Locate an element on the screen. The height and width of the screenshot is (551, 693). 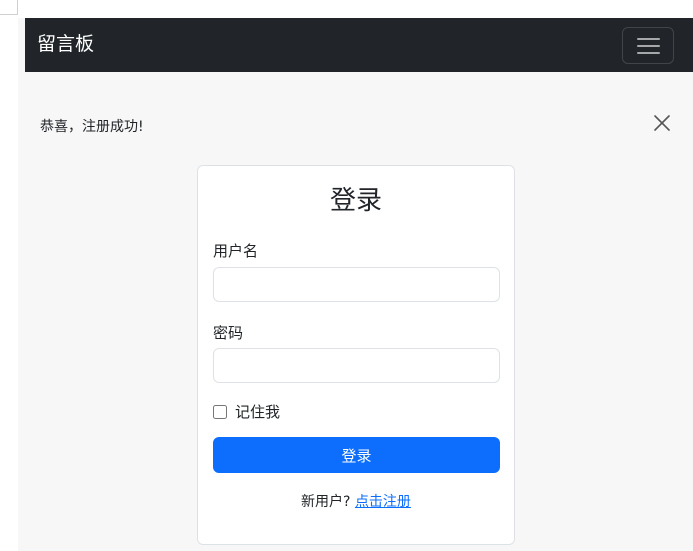
remember-me-checkbox is located at coordinates (220, 412).